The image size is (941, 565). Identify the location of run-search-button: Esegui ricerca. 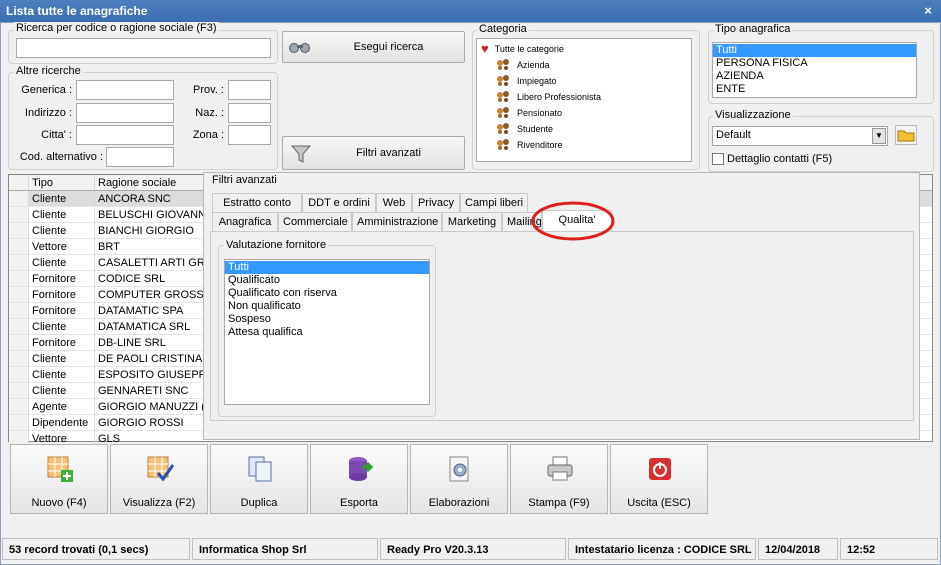
(373, 47).